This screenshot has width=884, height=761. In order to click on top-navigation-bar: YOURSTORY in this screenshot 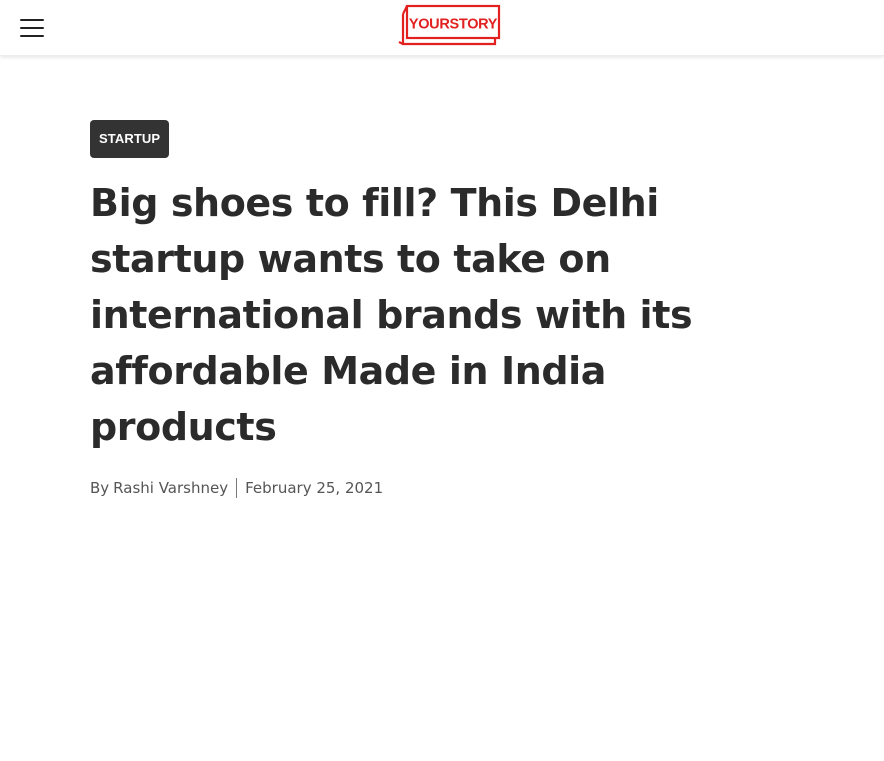, I will do `click(442, 28)`.